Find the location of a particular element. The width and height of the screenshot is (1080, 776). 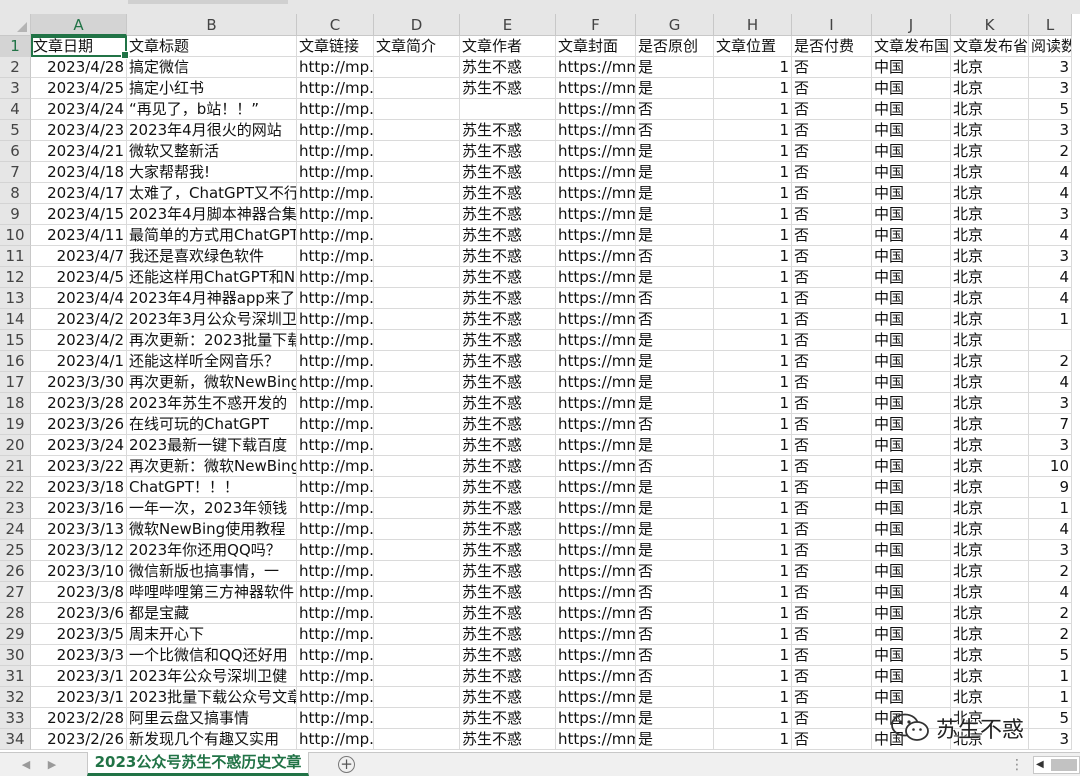

table-cell: 2023/3/26 is located at coordinates (79, 424).